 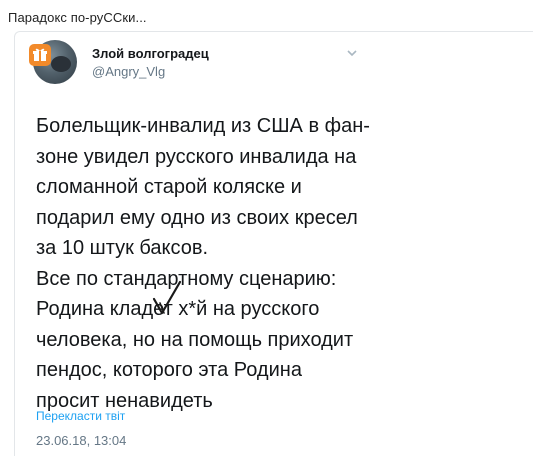 What do you see at coordinates (195, 339) in the screenshot?
I see `tweet-text-line: человека, но на помощь приходит` at bounding box center [195, 339].